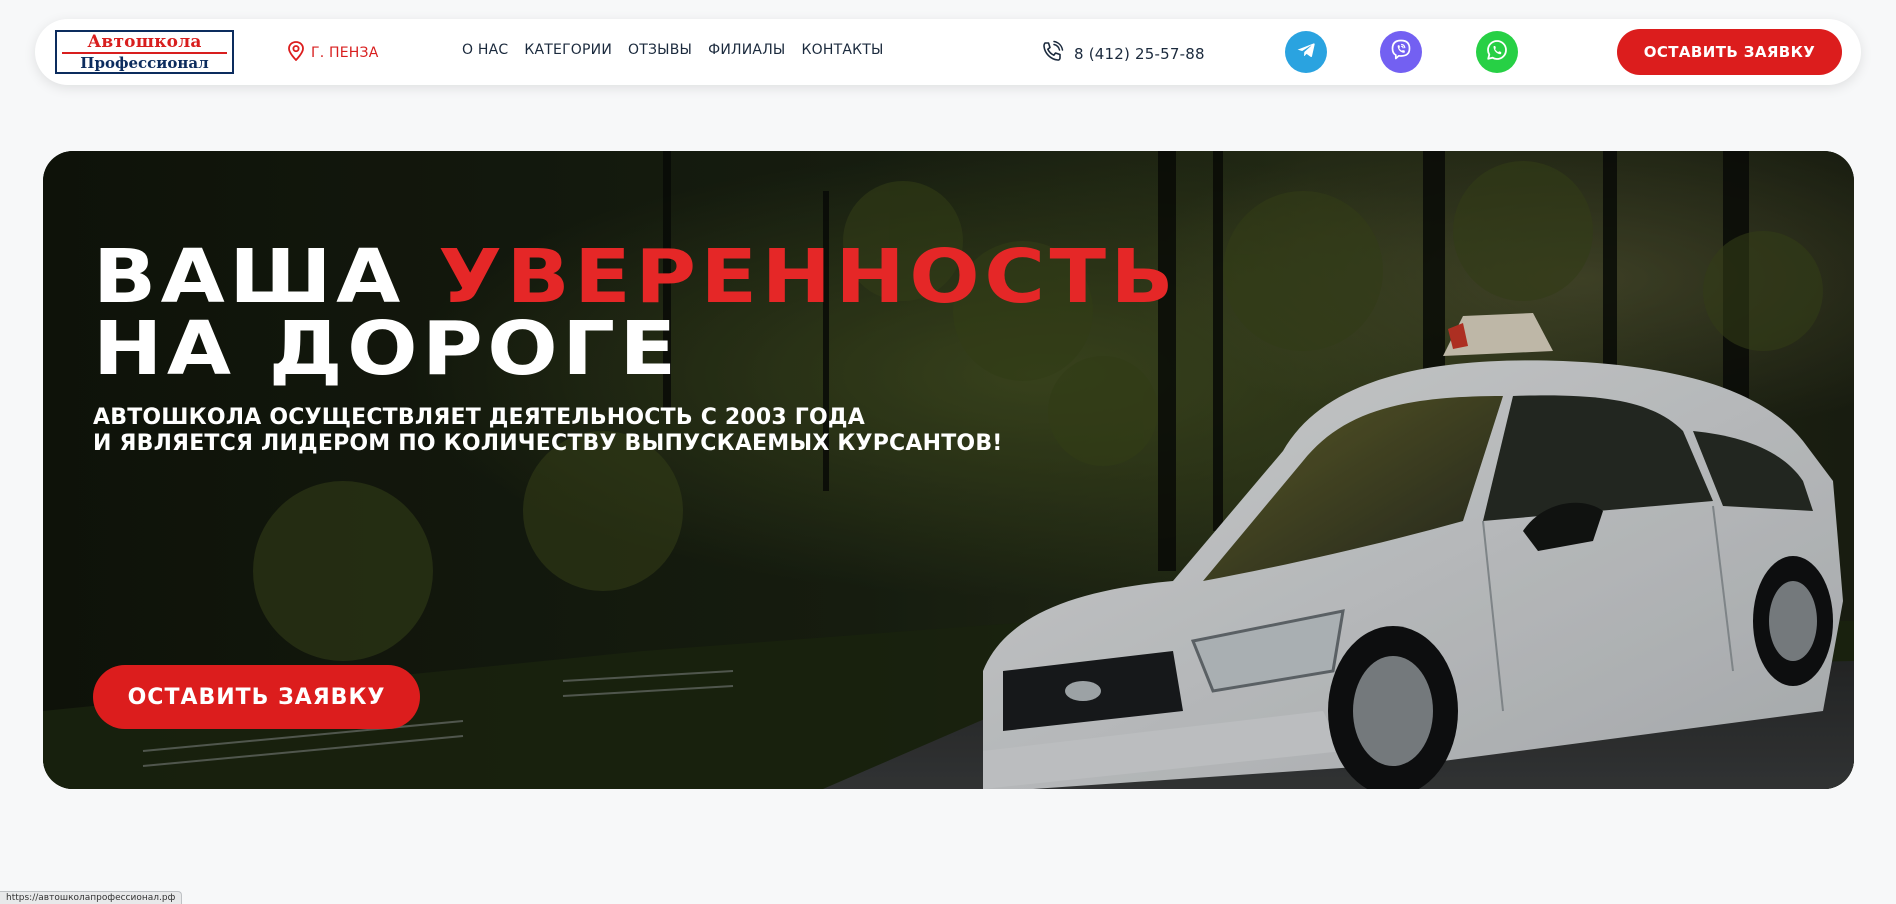 The image size is (1896, 904). What do you see at coordinates (485, 50) in the screenshot?
I see `nav-about: О нас` at bounding box center [485, 50].